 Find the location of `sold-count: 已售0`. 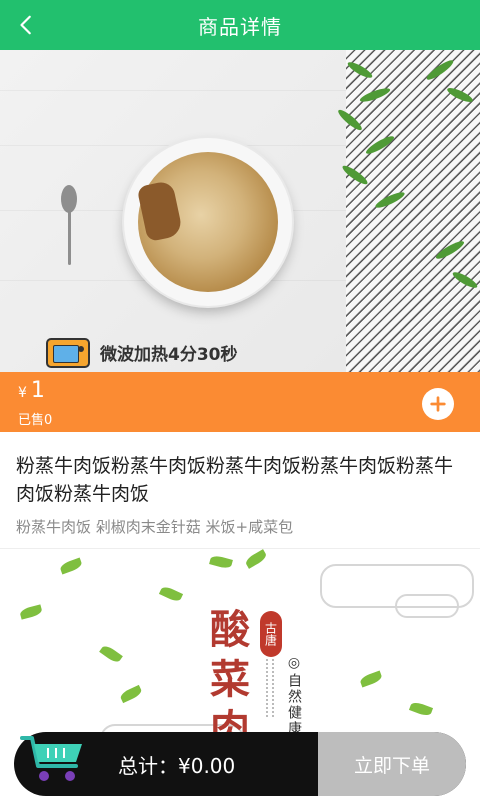

sold-count: 已售0 is located at coordinates (35, 420).